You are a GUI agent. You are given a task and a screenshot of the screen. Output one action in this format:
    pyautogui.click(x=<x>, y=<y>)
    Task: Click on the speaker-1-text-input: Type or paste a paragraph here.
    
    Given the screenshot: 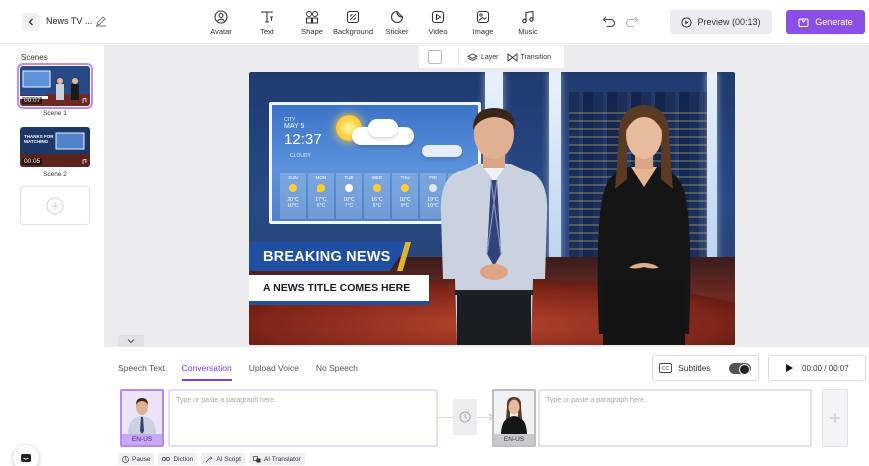 What is the action you would take?
    pyautogui.click(x=303, y=418)
    